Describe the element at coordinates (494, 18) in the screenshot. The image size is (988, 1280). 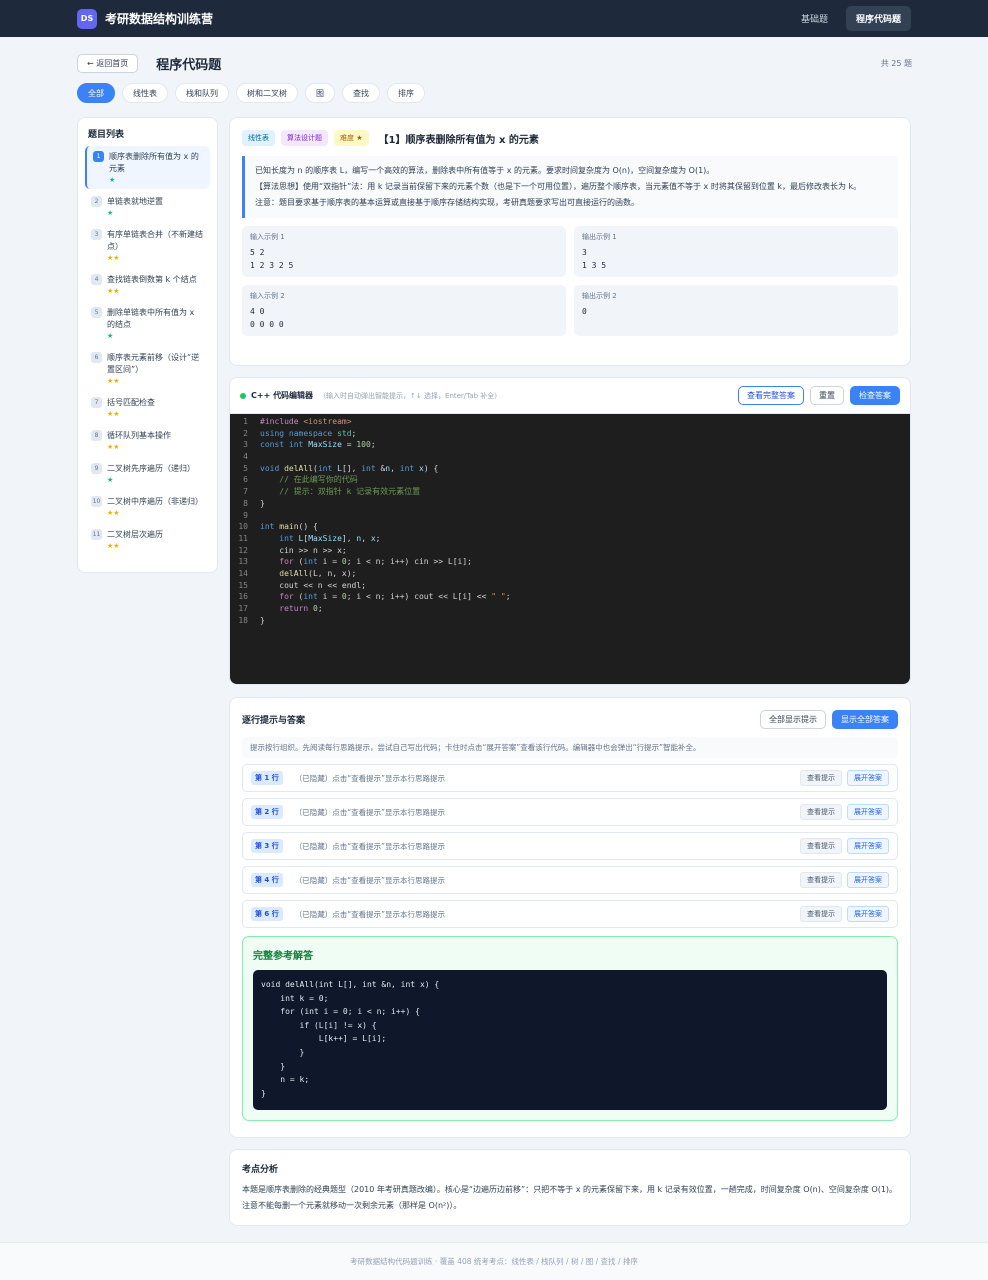
I see `top-bar: DS 考研数据结构训练营 基础题 程序代码题` at that location.